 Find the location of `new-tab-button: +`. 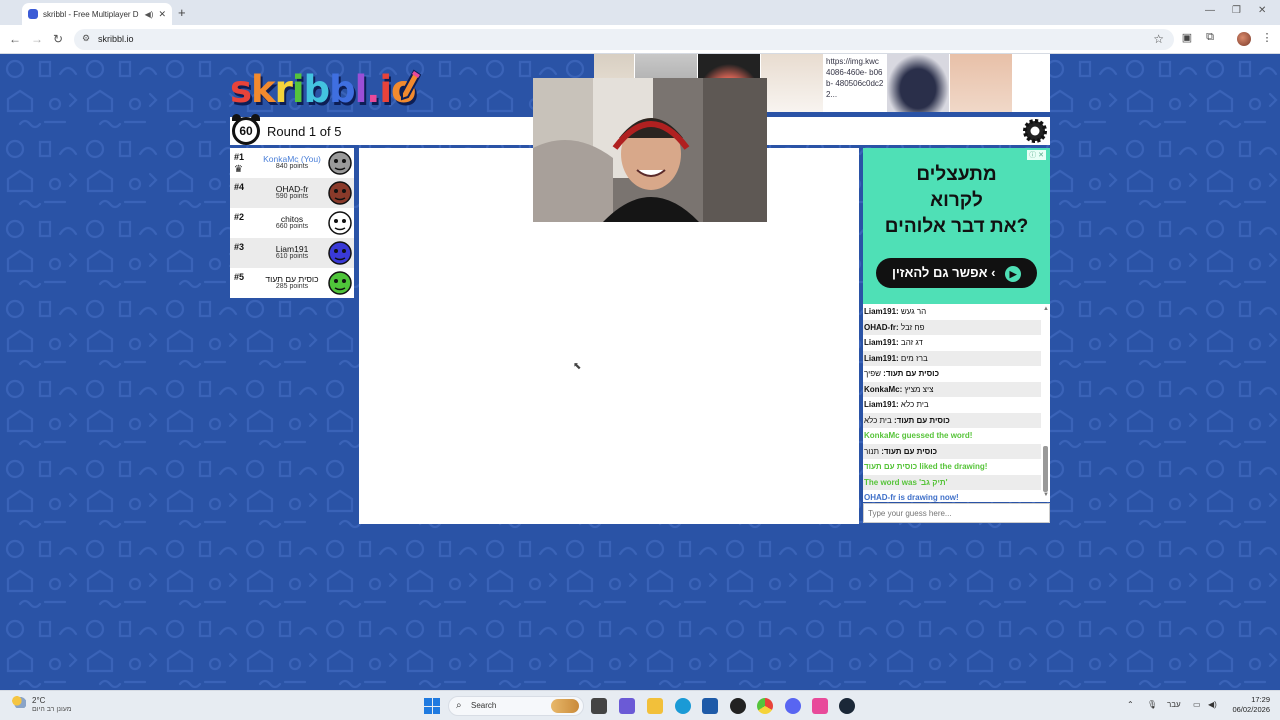

new-tab-button: + is located at coordinates (182, 12).